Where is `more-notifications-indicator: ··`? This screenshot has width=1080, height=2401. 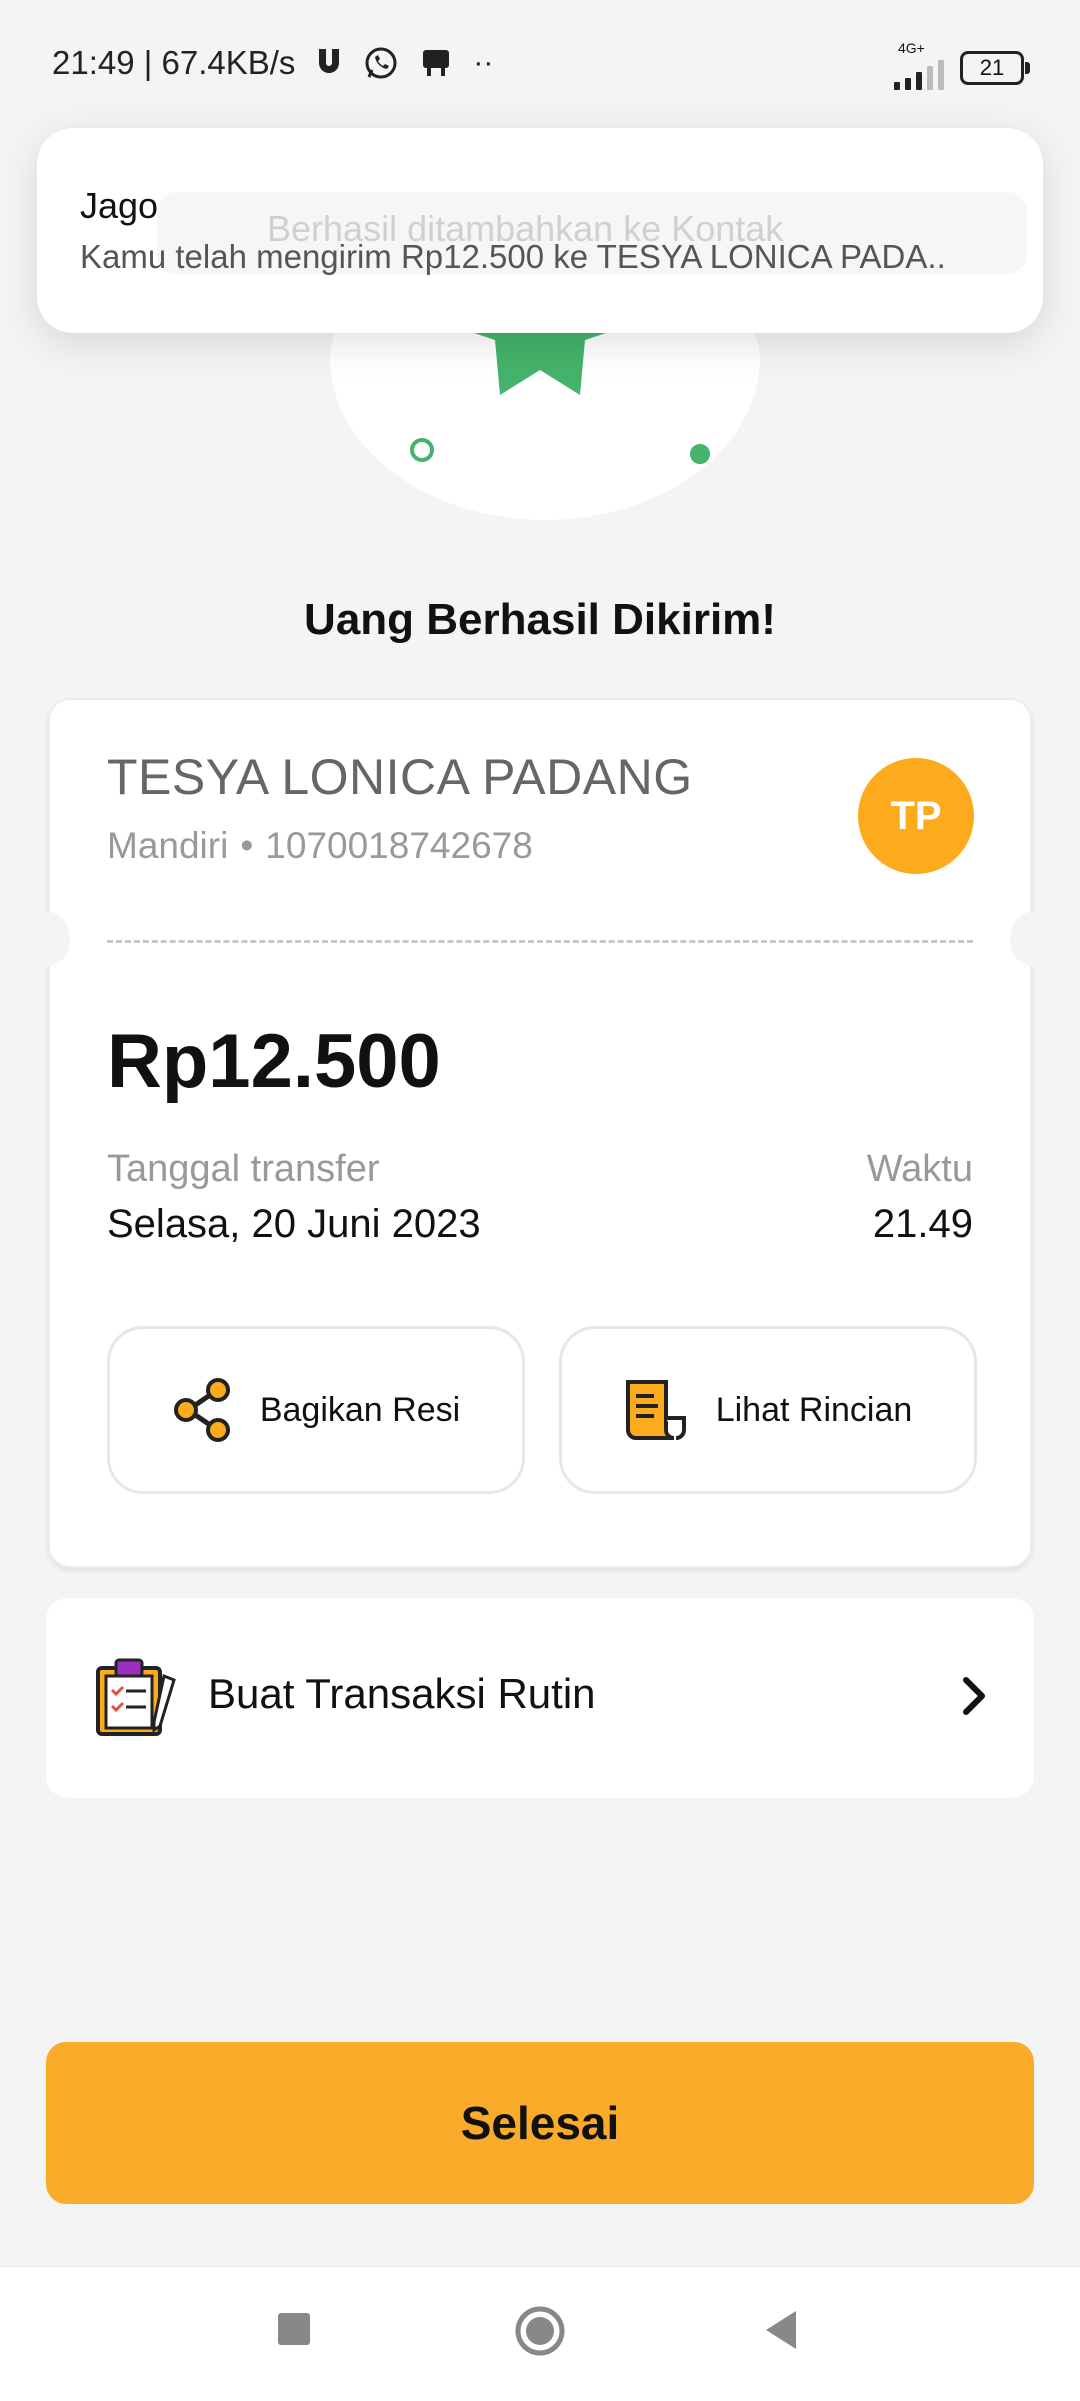 more-notifications-indicator: ·· is located at coordinates (483, 62).